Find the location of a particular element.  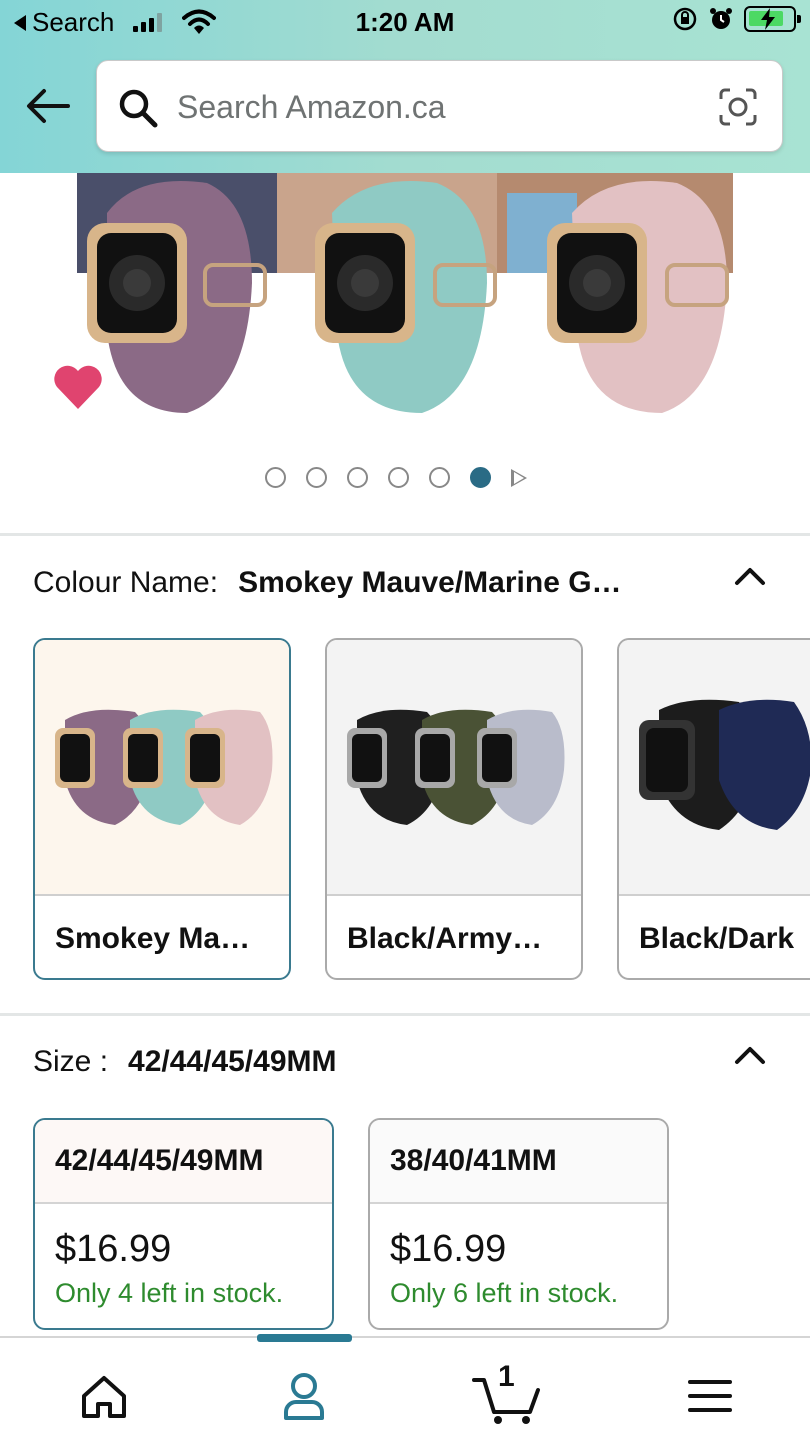

bottom-nav: 1 is located at coordinates (405, 1387).